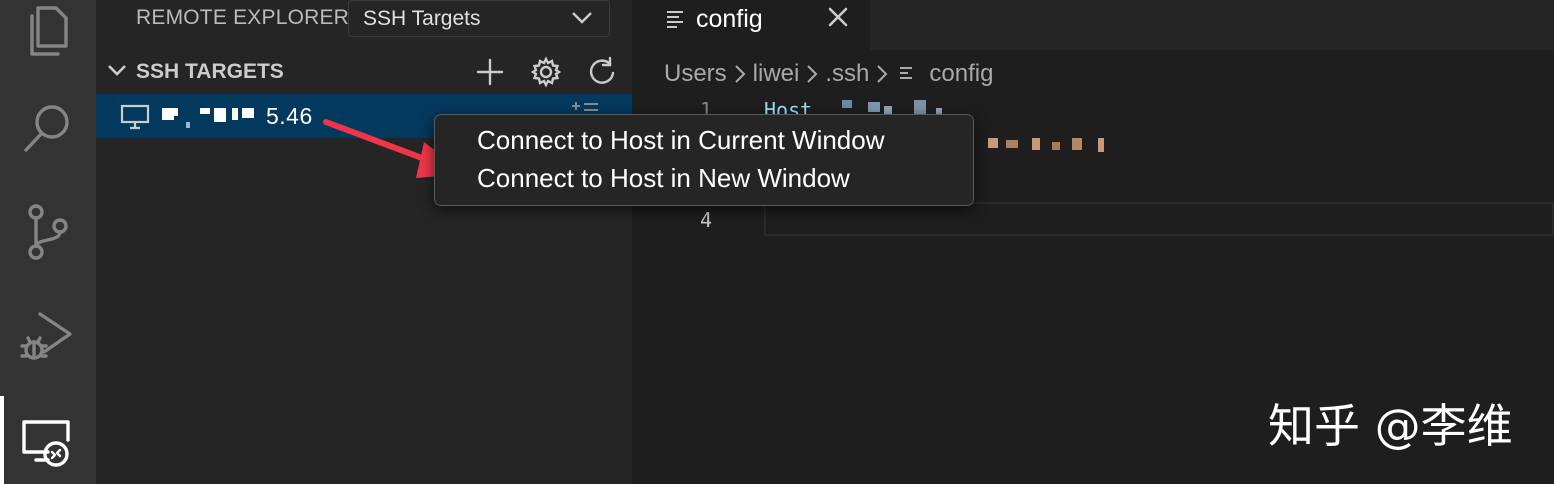 Image resolution: width=1554 pixels, height=484 pixels. Describe the element at coordinates (695, 74) in the screenshot. I see `breadcrumb-item: Users` at that location.